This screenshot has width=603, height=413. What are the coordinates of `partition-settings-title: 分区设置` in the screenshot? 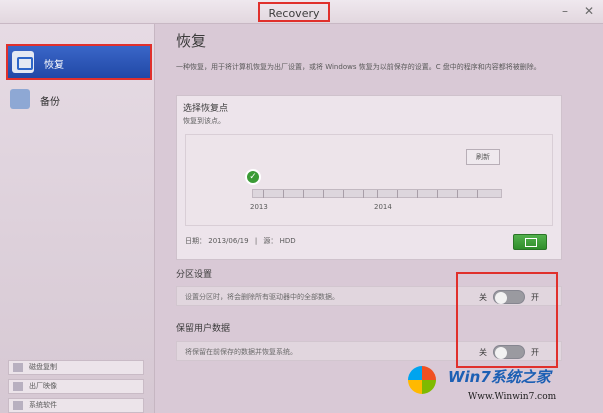 It's located at (194, 275).